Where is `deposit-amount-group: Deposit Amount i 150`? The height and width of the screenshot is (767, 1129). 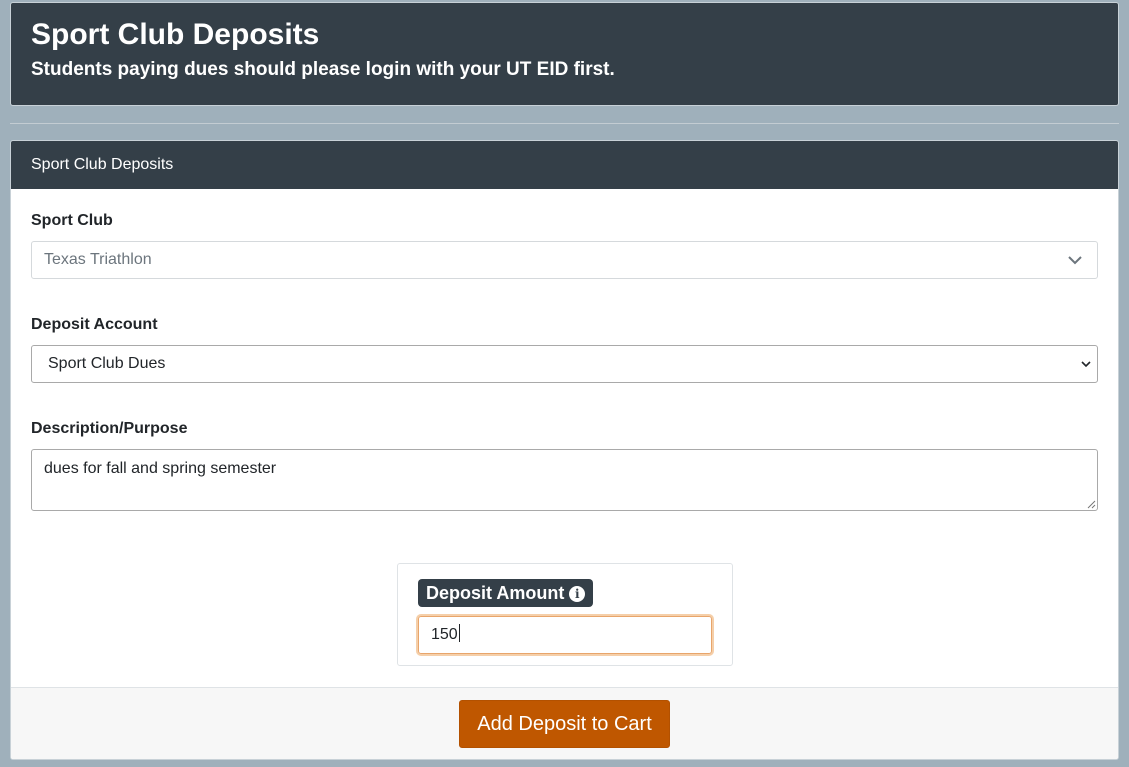
deposit-amount-group: Deposit Amount i 150 is located at coordinates (565, 614).